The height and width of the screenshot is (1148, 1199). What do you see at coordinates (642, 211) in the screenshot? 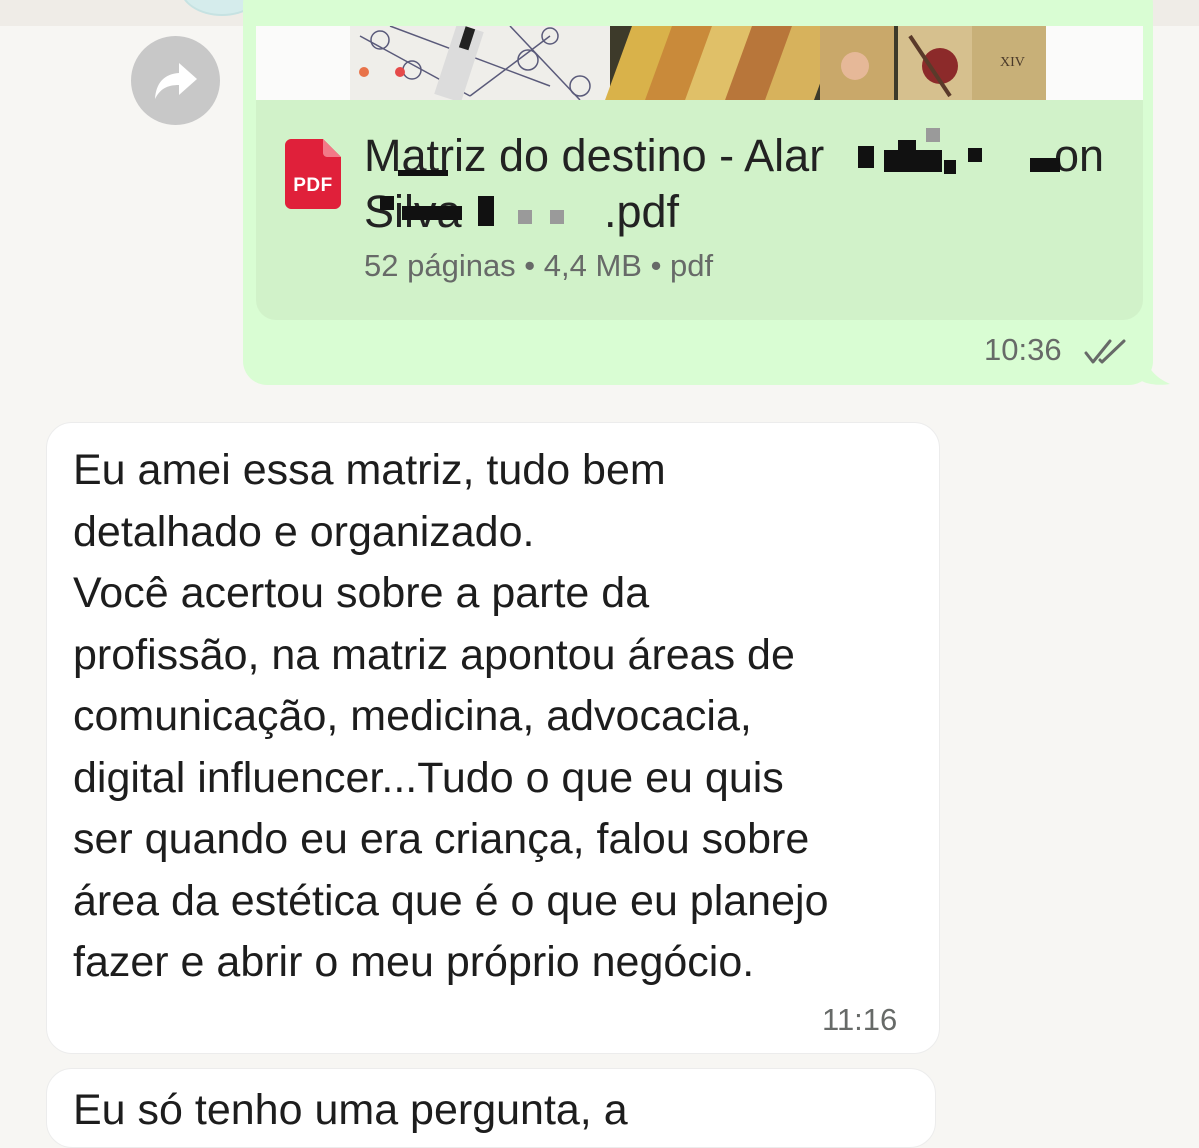
I see `filename-part: .pdf` at bounding box center [642, 211].